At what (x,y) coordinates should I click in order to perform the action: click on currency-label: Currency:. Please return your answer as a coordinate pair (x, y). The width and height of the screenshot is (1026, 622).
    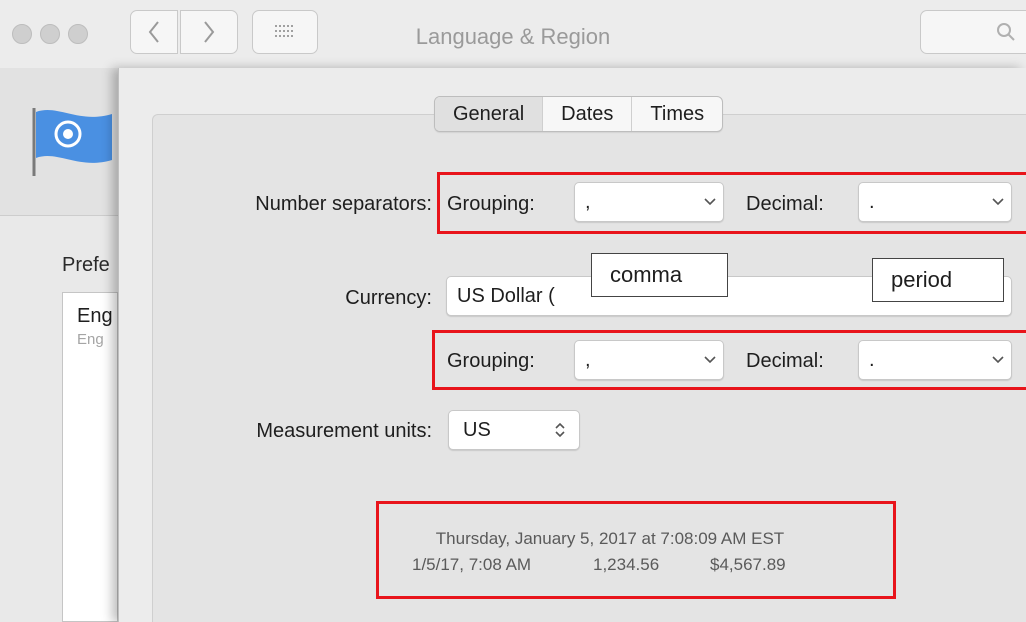
    Looking at the image, I should click on (388, 298).